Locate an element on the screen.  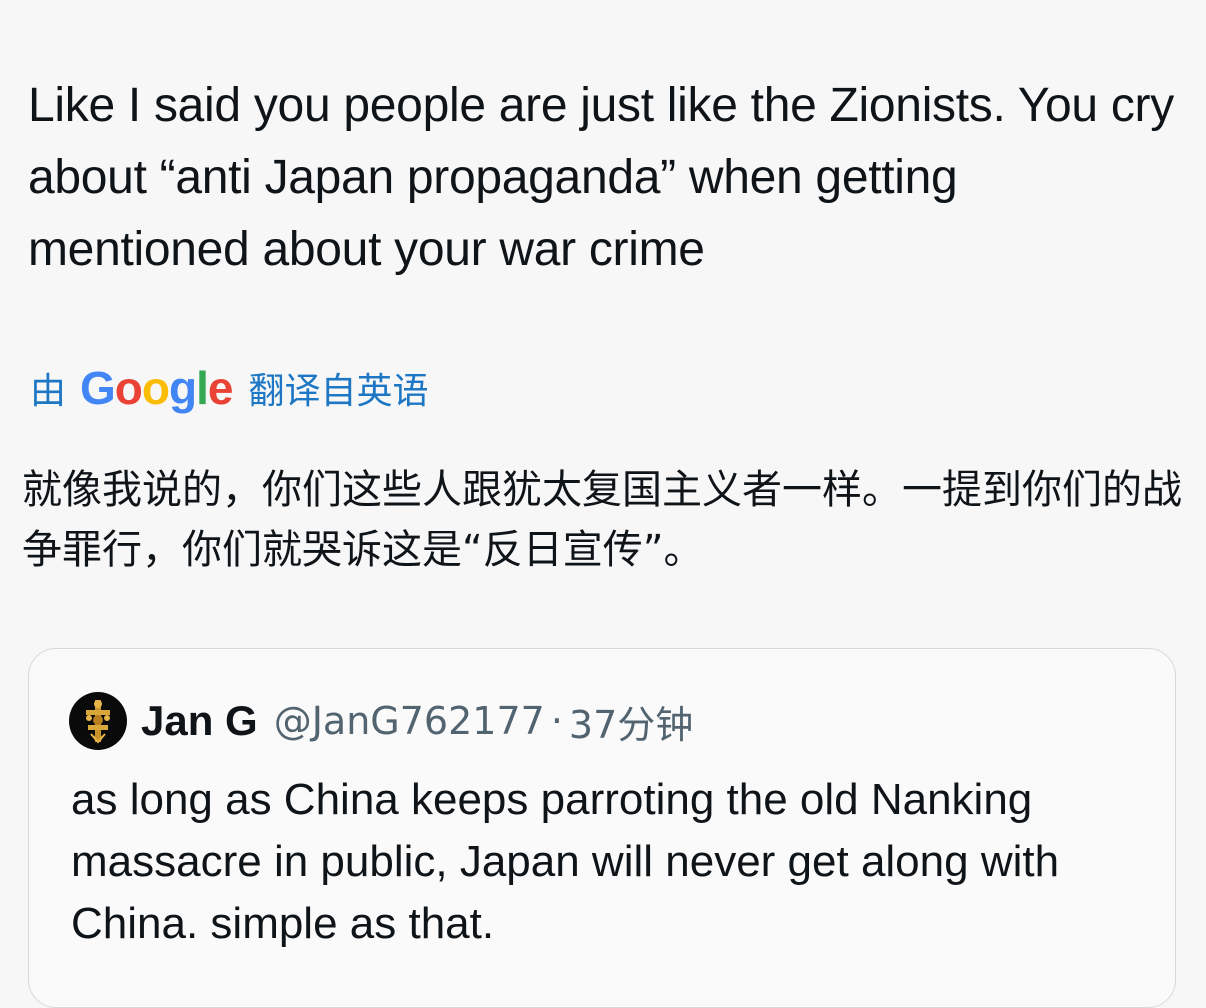
translated-from-english-label: 翻译自英语 is located at coordinates (338, 391).